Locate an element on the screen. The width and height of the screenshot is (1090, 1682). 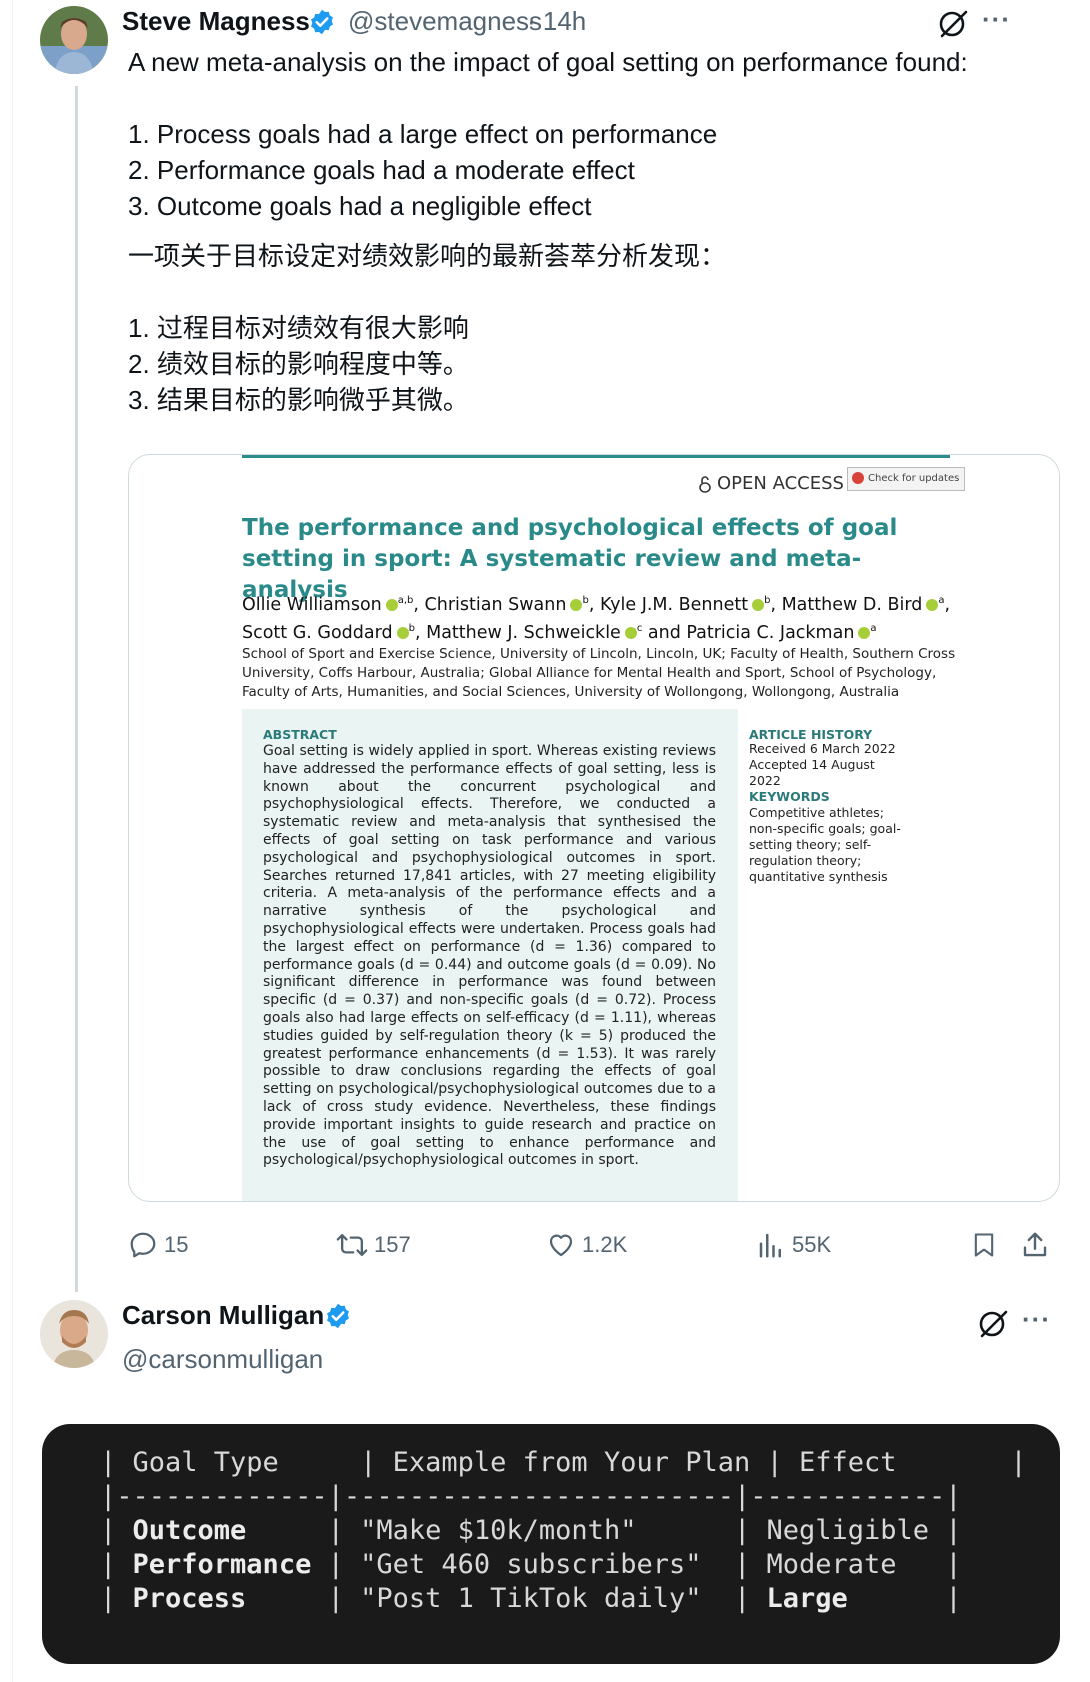
timeline-border is located at coordinates (12, 841).